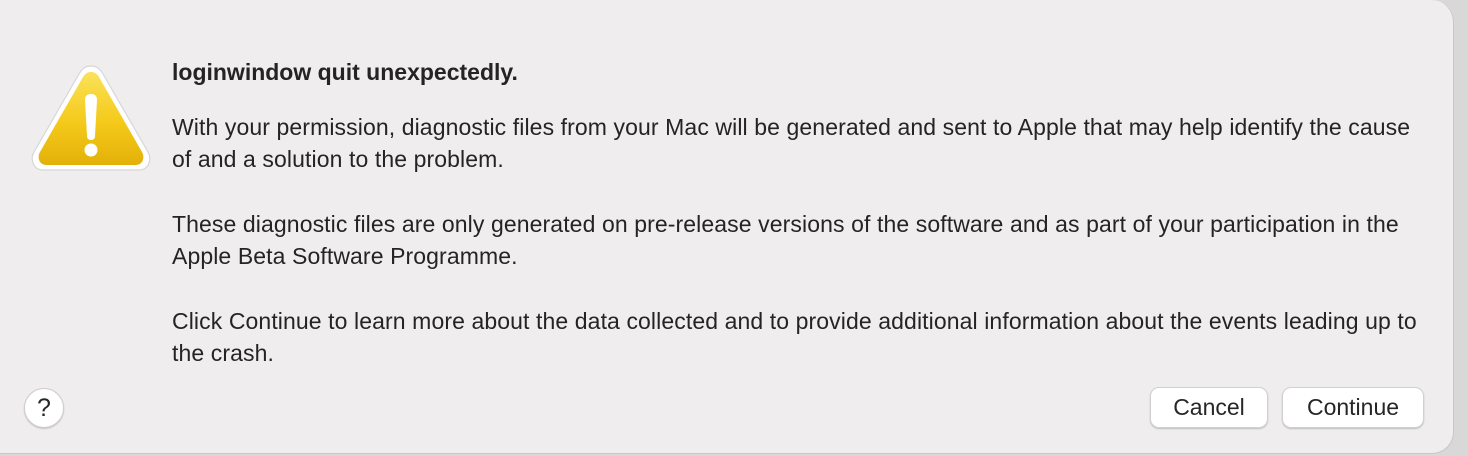 The width and height of the screenshot is (1468, 456). I want to click on cancel-button: Cancel, so click(1209, 407).